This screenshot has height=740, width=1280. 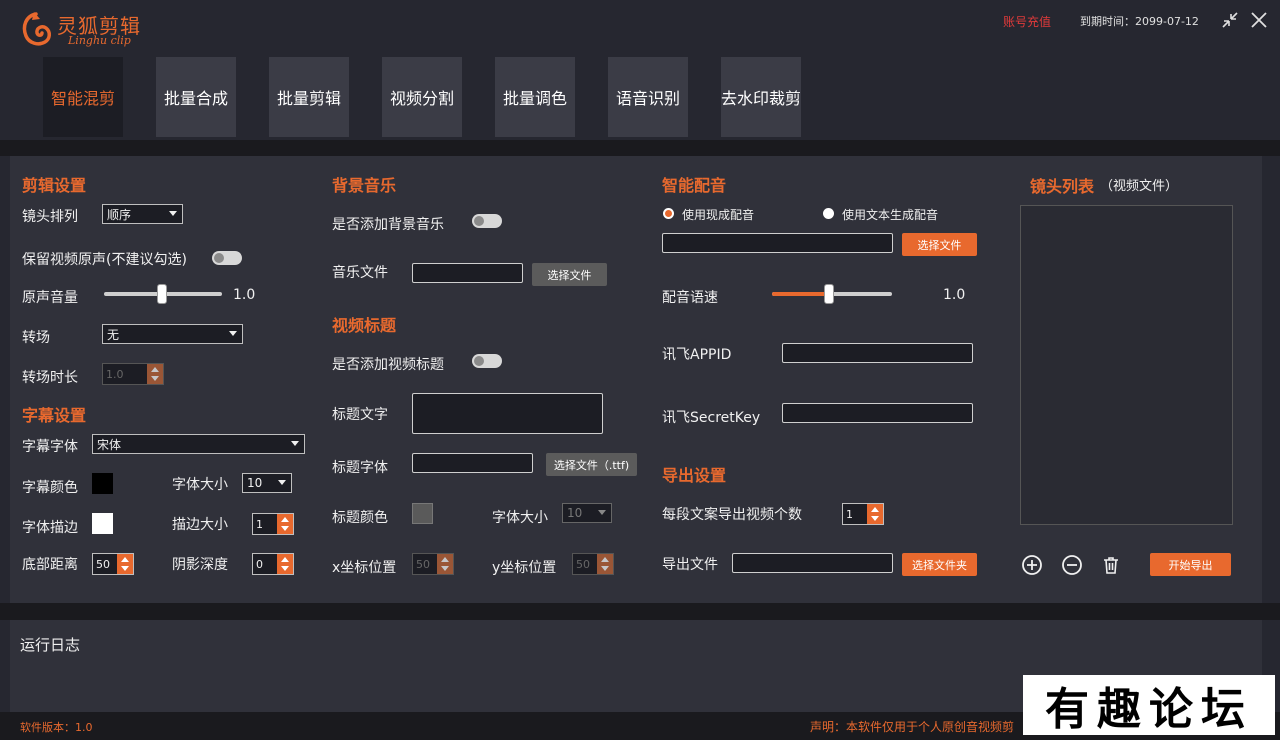 What do you see at coordinates (1111, 565) in the screenshot?
I see `delete-all-button` at bounding box center [1111, 565].